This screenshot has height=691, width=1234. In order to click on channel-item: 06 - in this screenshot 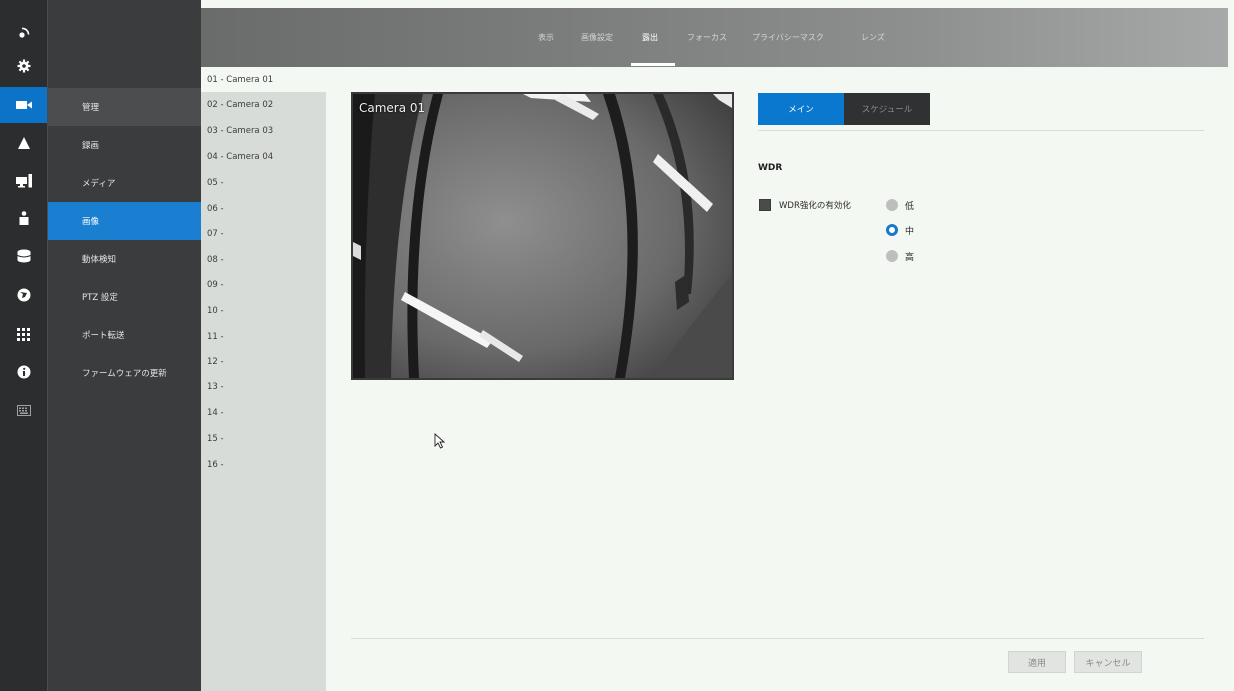, I will do `click(263, 208)`.